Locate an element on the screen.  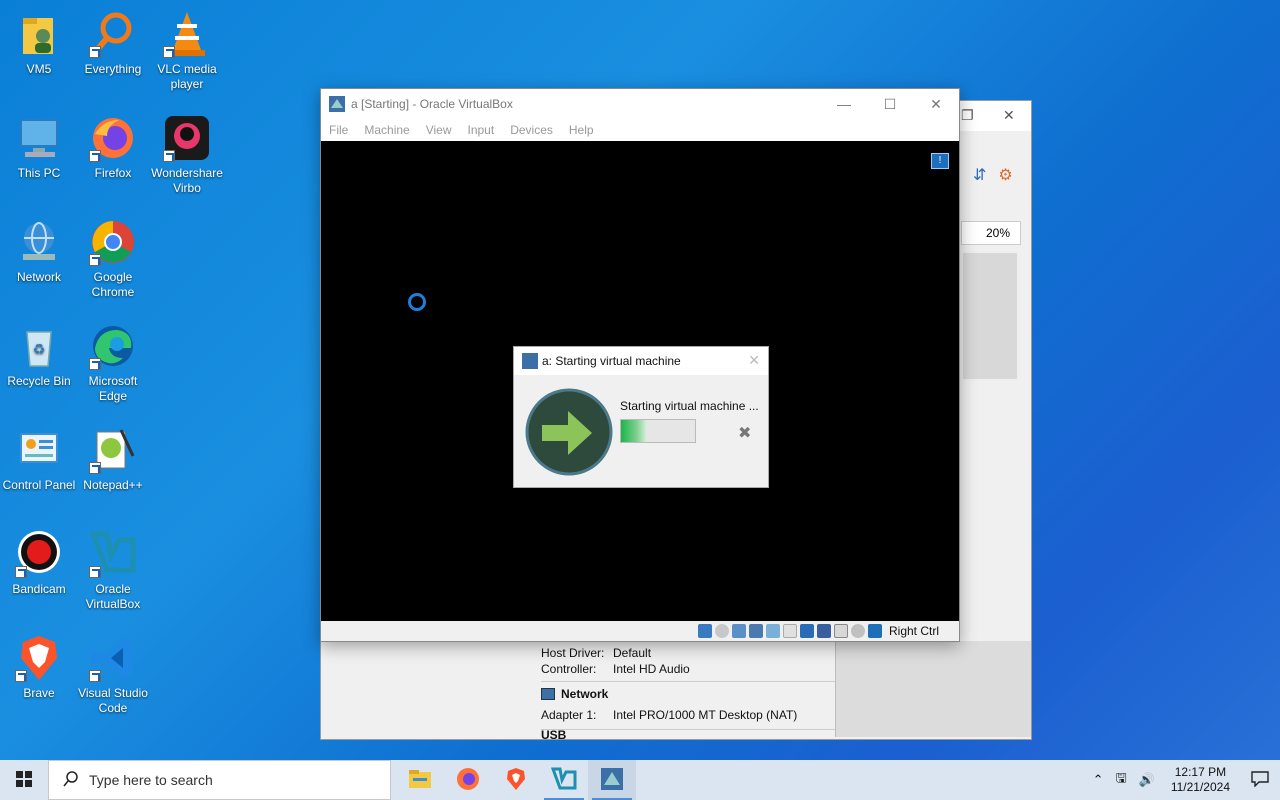
progress-bar-fill is located at coordinates (634, 431).